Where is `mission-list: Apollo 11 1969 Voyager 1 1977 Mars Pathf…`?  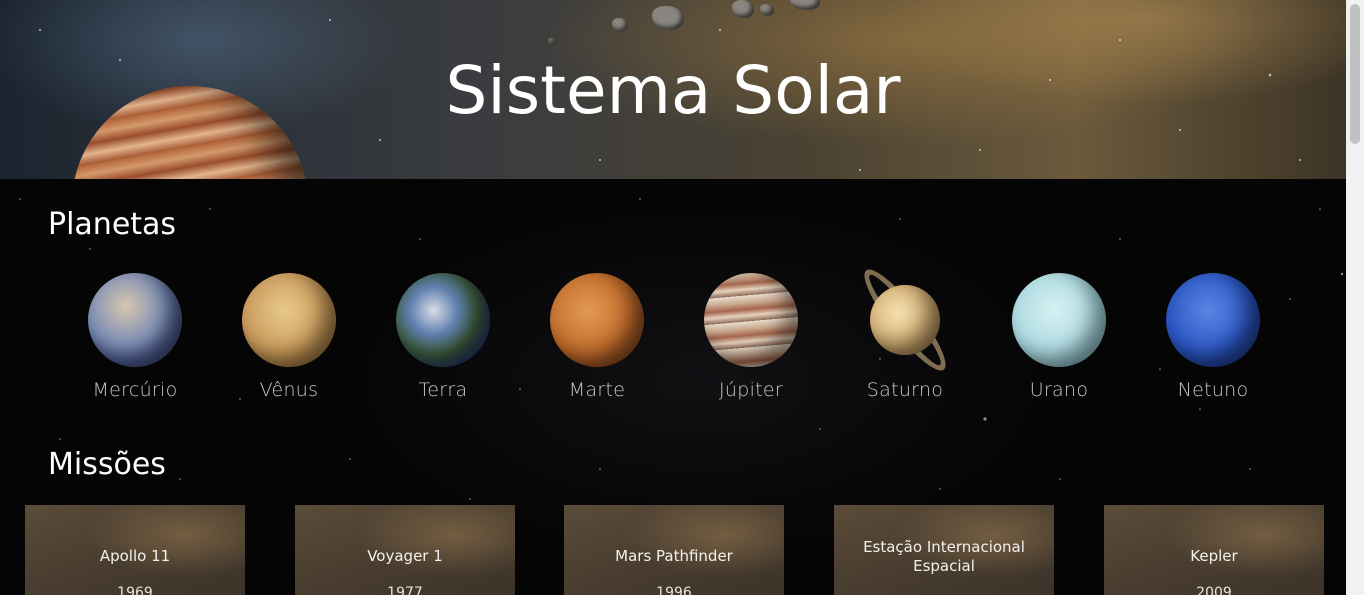 mission-list: Apollo 11 1969 Voyager 1 1977 Mars Pathf… is located at coordinates (675, 550).